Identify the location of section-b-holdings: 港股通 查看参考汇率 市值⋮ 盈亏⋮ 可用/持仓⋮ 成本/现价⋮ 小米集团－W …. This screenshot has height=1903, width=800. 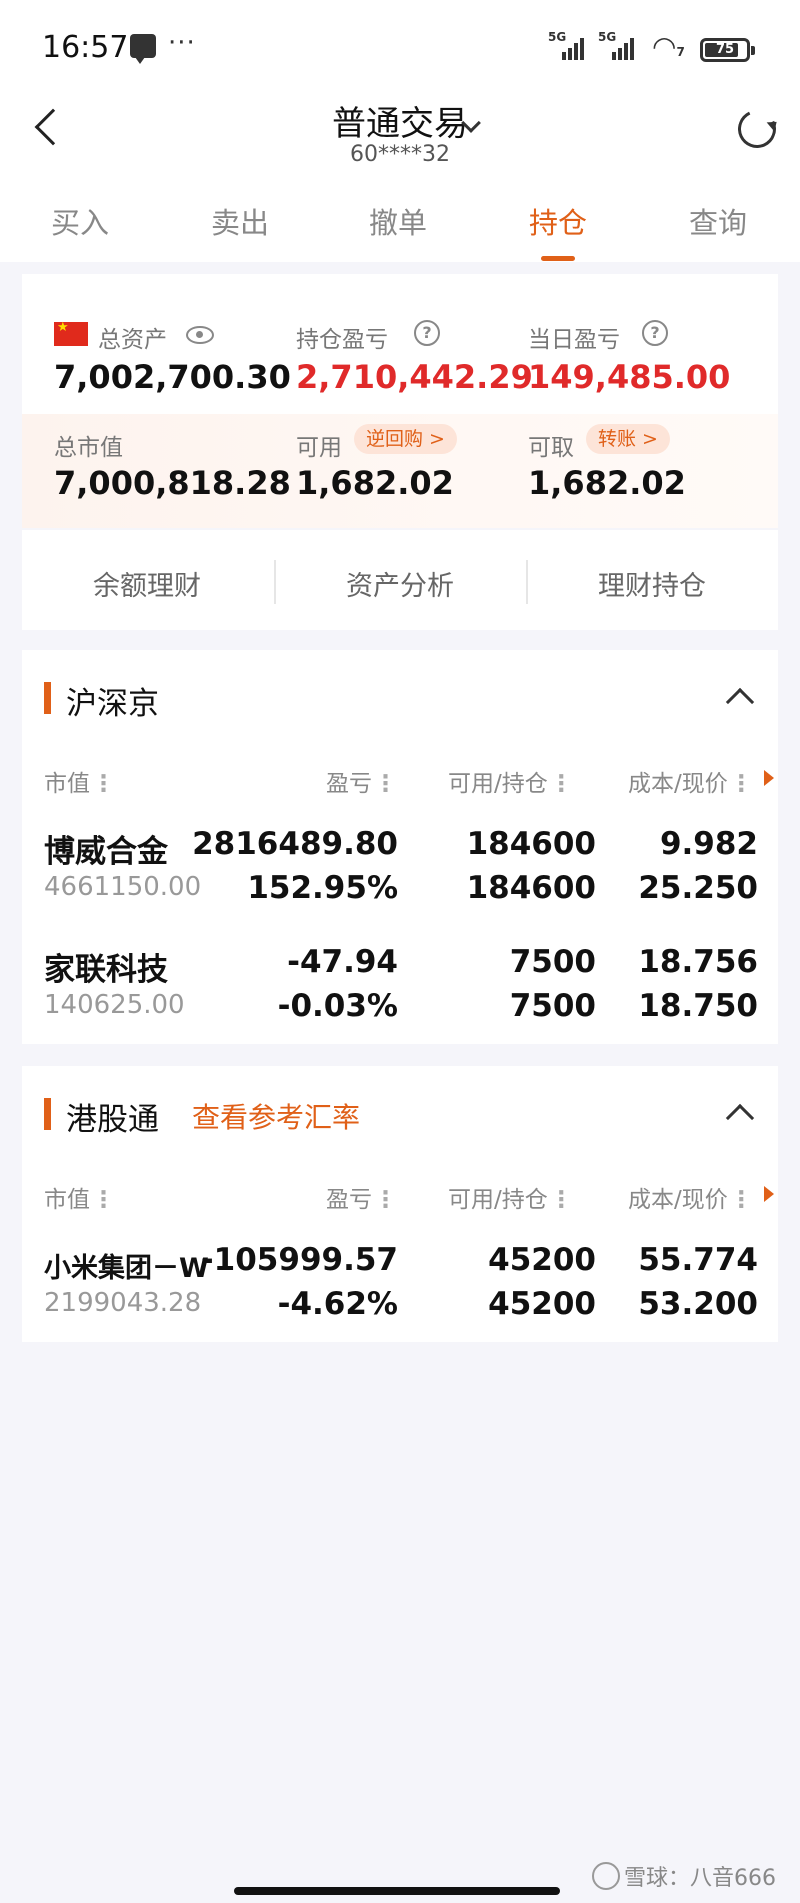
(400, 1204).